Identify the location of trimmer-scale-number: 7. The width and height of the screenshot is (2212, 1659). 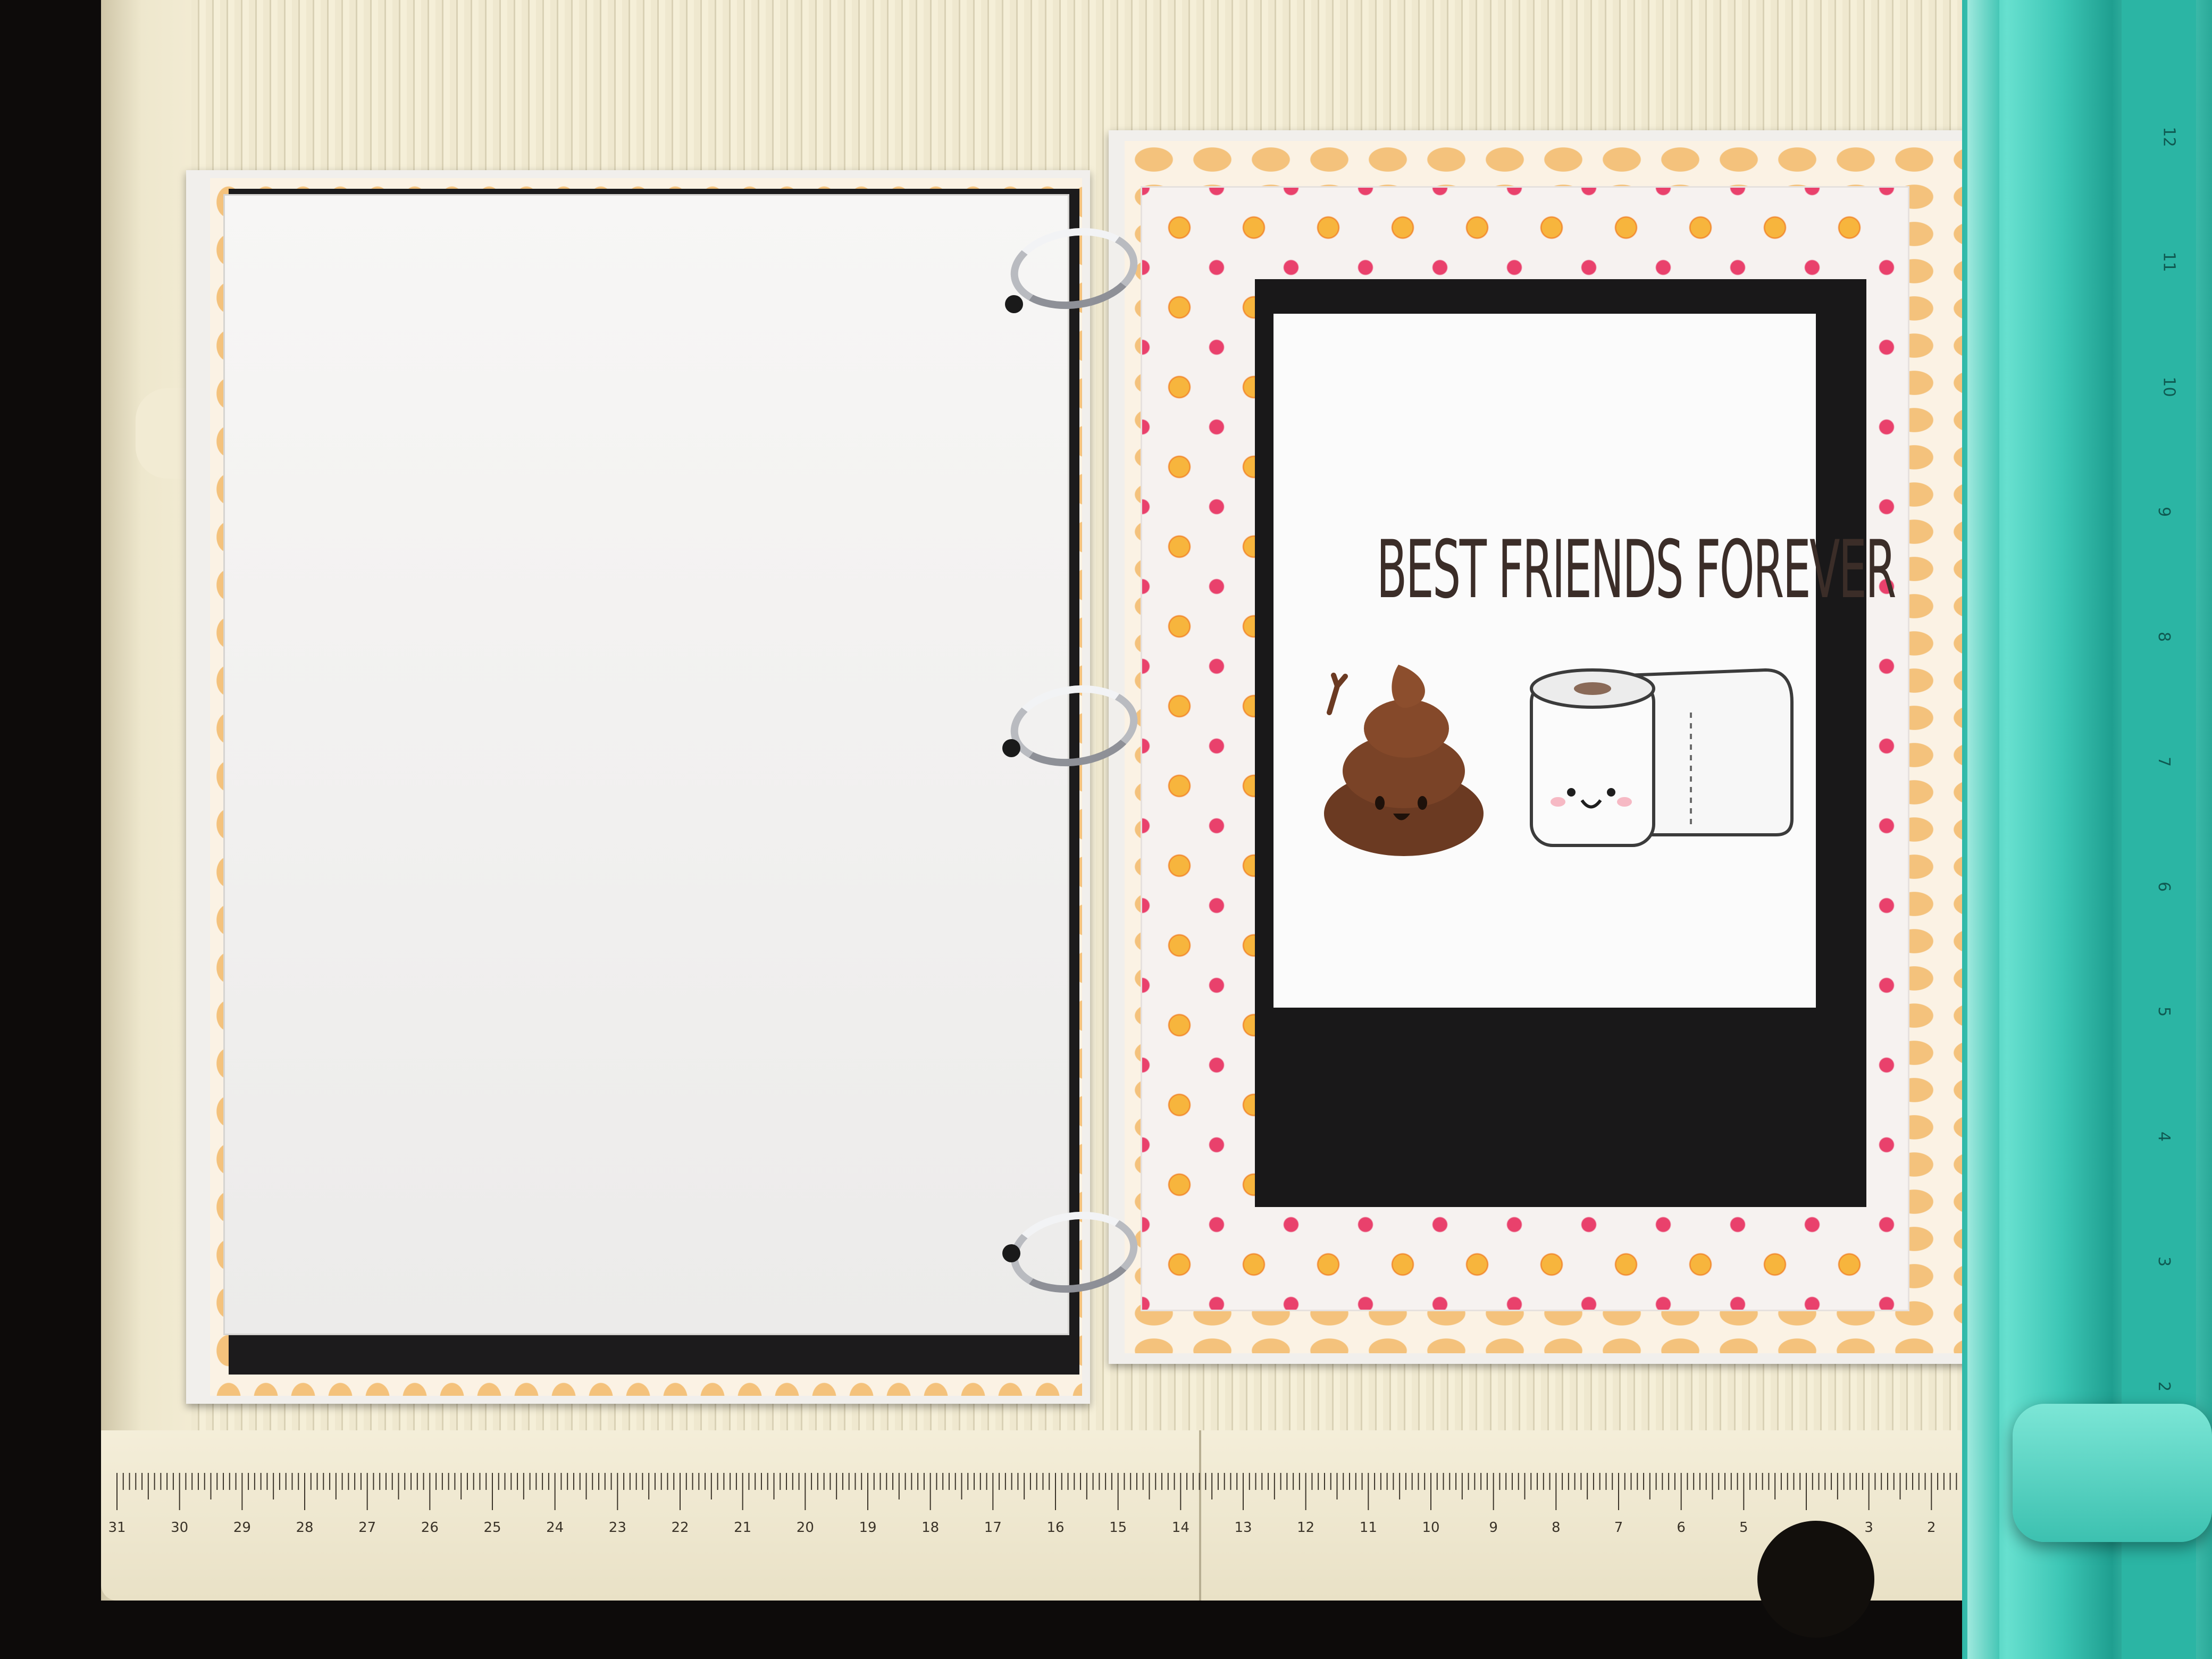
(2164, 761).